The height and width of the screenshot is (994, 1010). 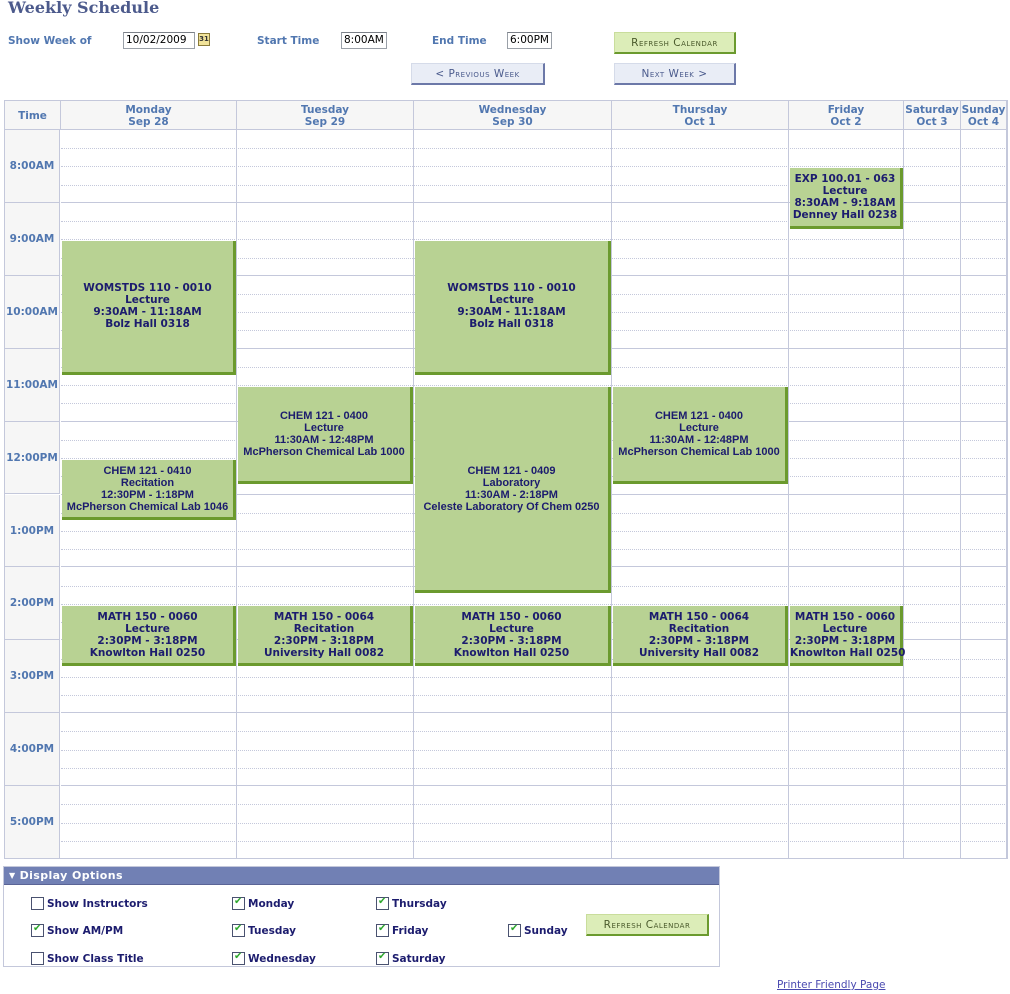 I want to click on time-label: 5:00PM, so click(x=32, y=822).